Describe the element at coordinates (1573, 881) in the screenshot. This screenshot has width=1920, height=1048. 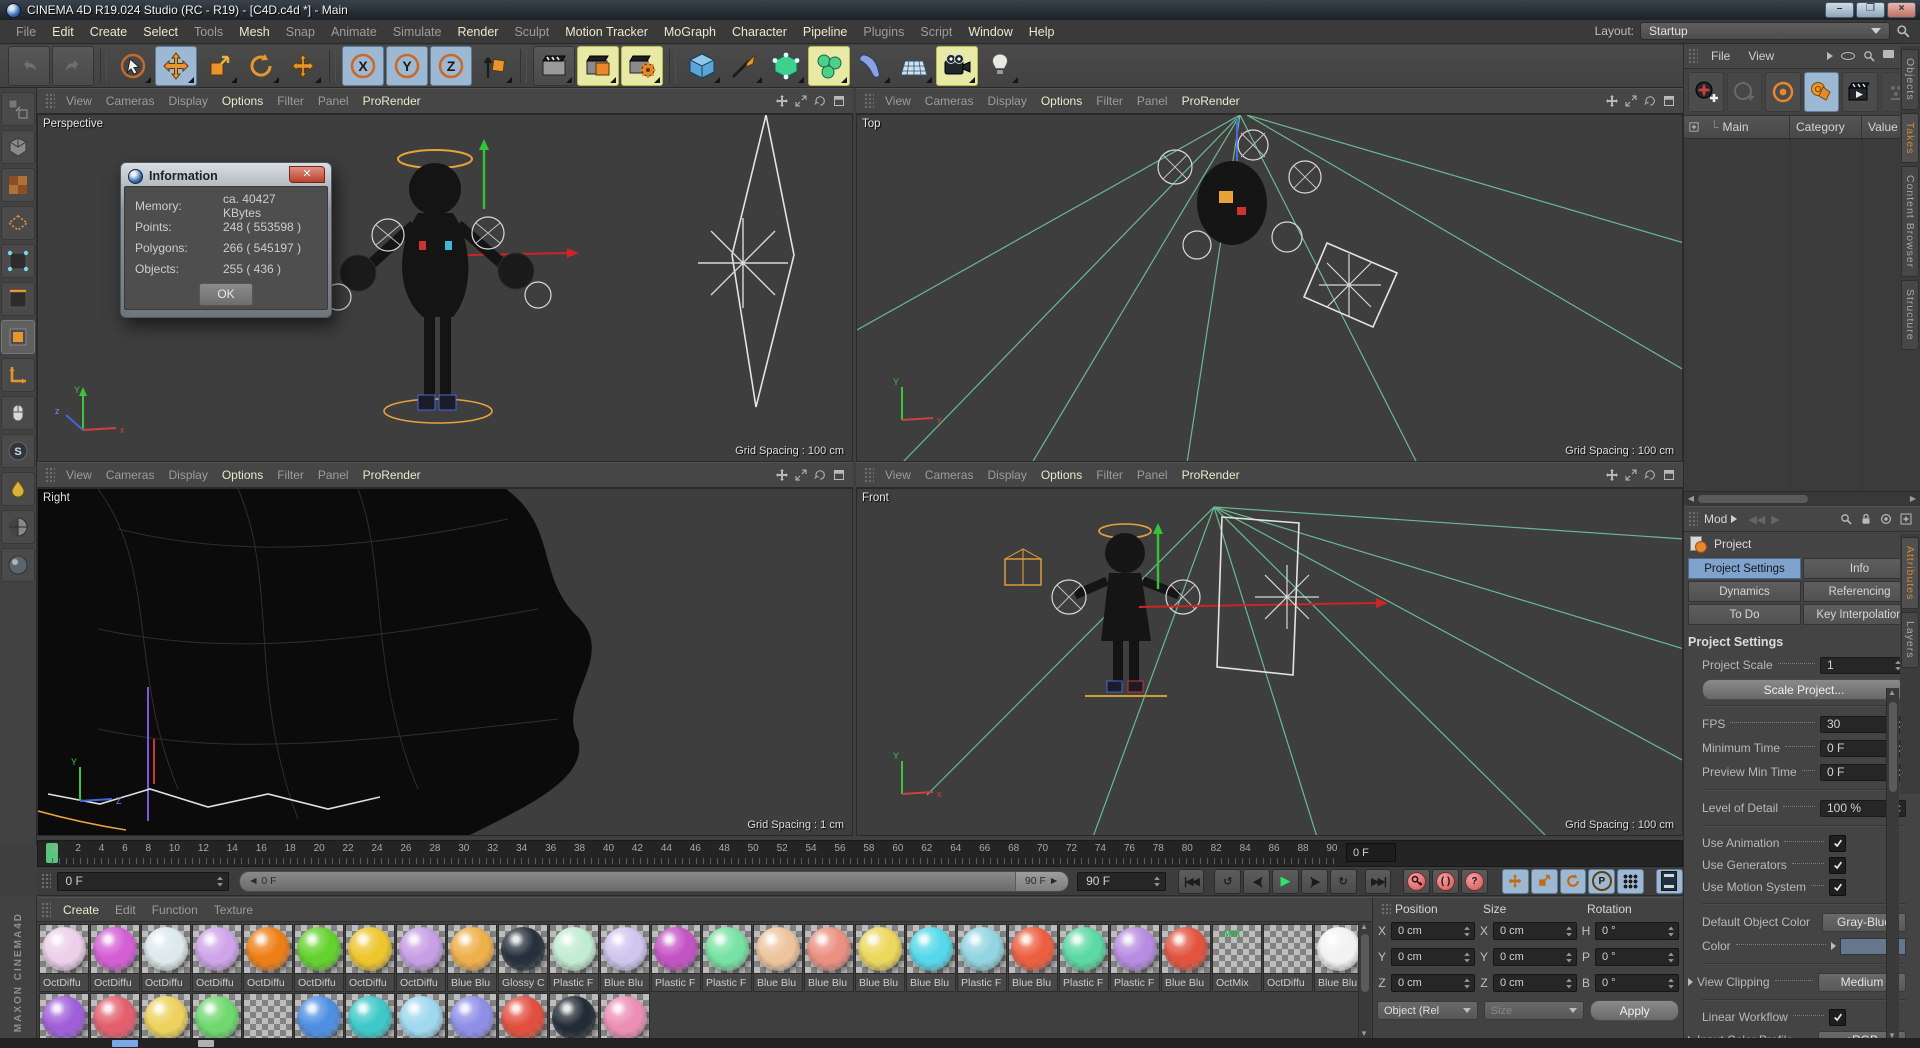
I see `rotation-key-button` at that location.